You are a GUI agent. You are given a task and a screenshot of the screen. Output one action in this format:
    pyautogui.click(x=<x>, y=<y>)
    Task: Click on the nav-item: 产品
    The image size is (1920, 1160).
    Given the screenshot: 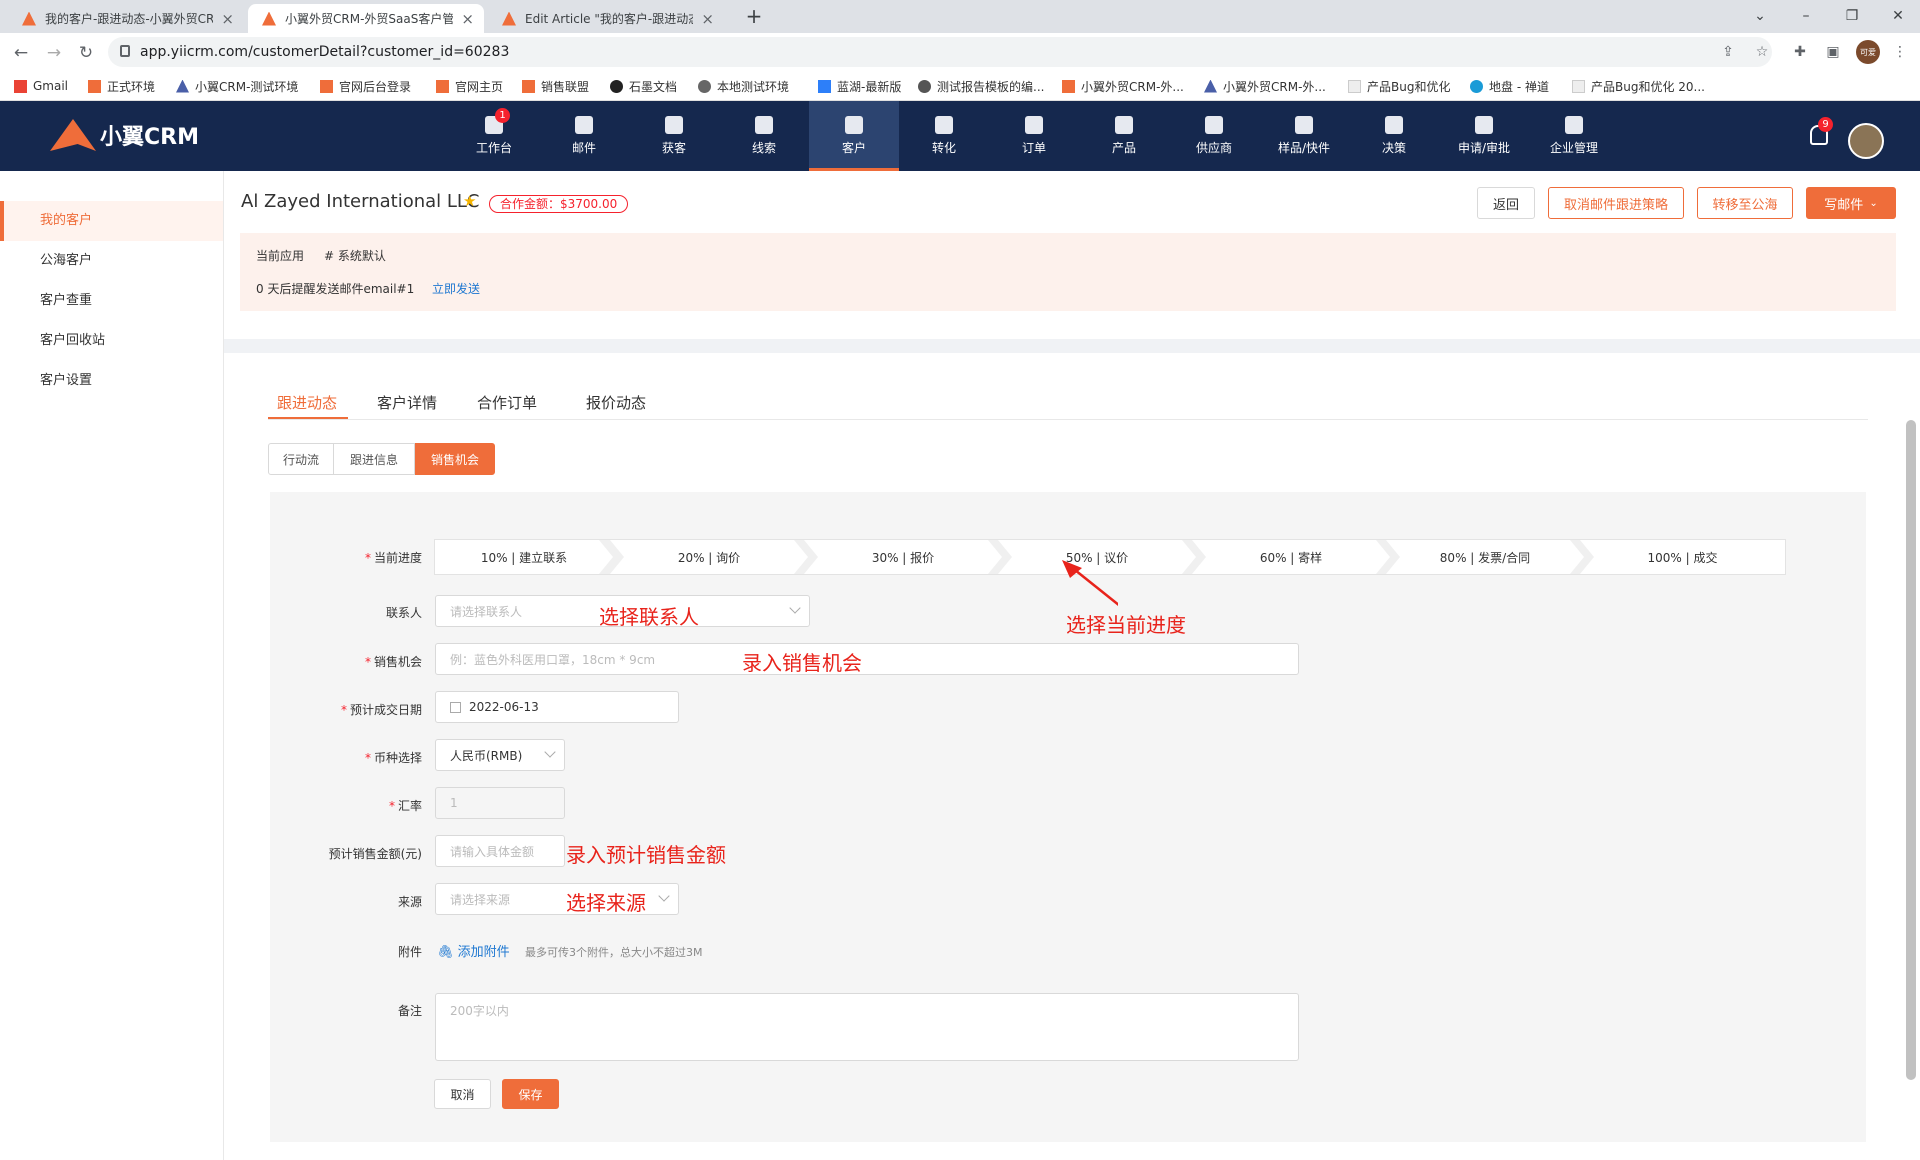 What is the action you would take?
    pyautogui.click(x=1124, y=136)
    